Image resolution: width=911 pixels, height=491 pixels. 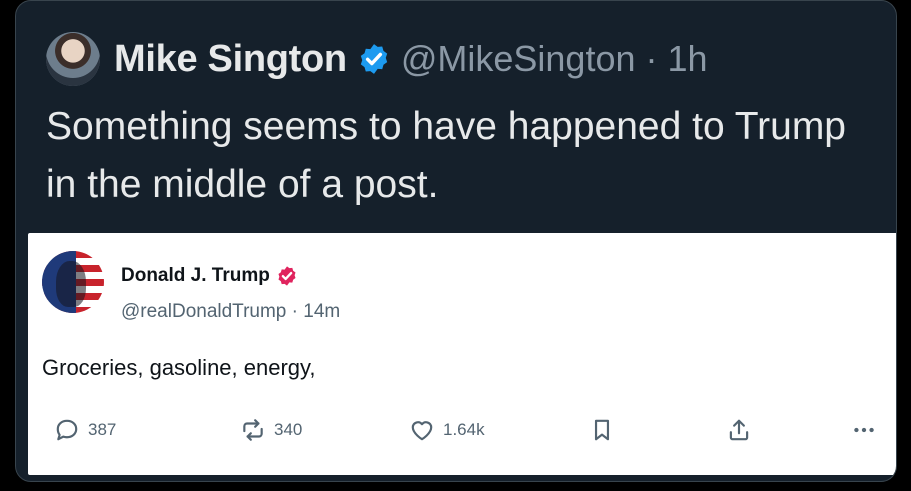 I want to click on embedded-action-bar: 387 340 1.64k, so click(x=469, y=430).